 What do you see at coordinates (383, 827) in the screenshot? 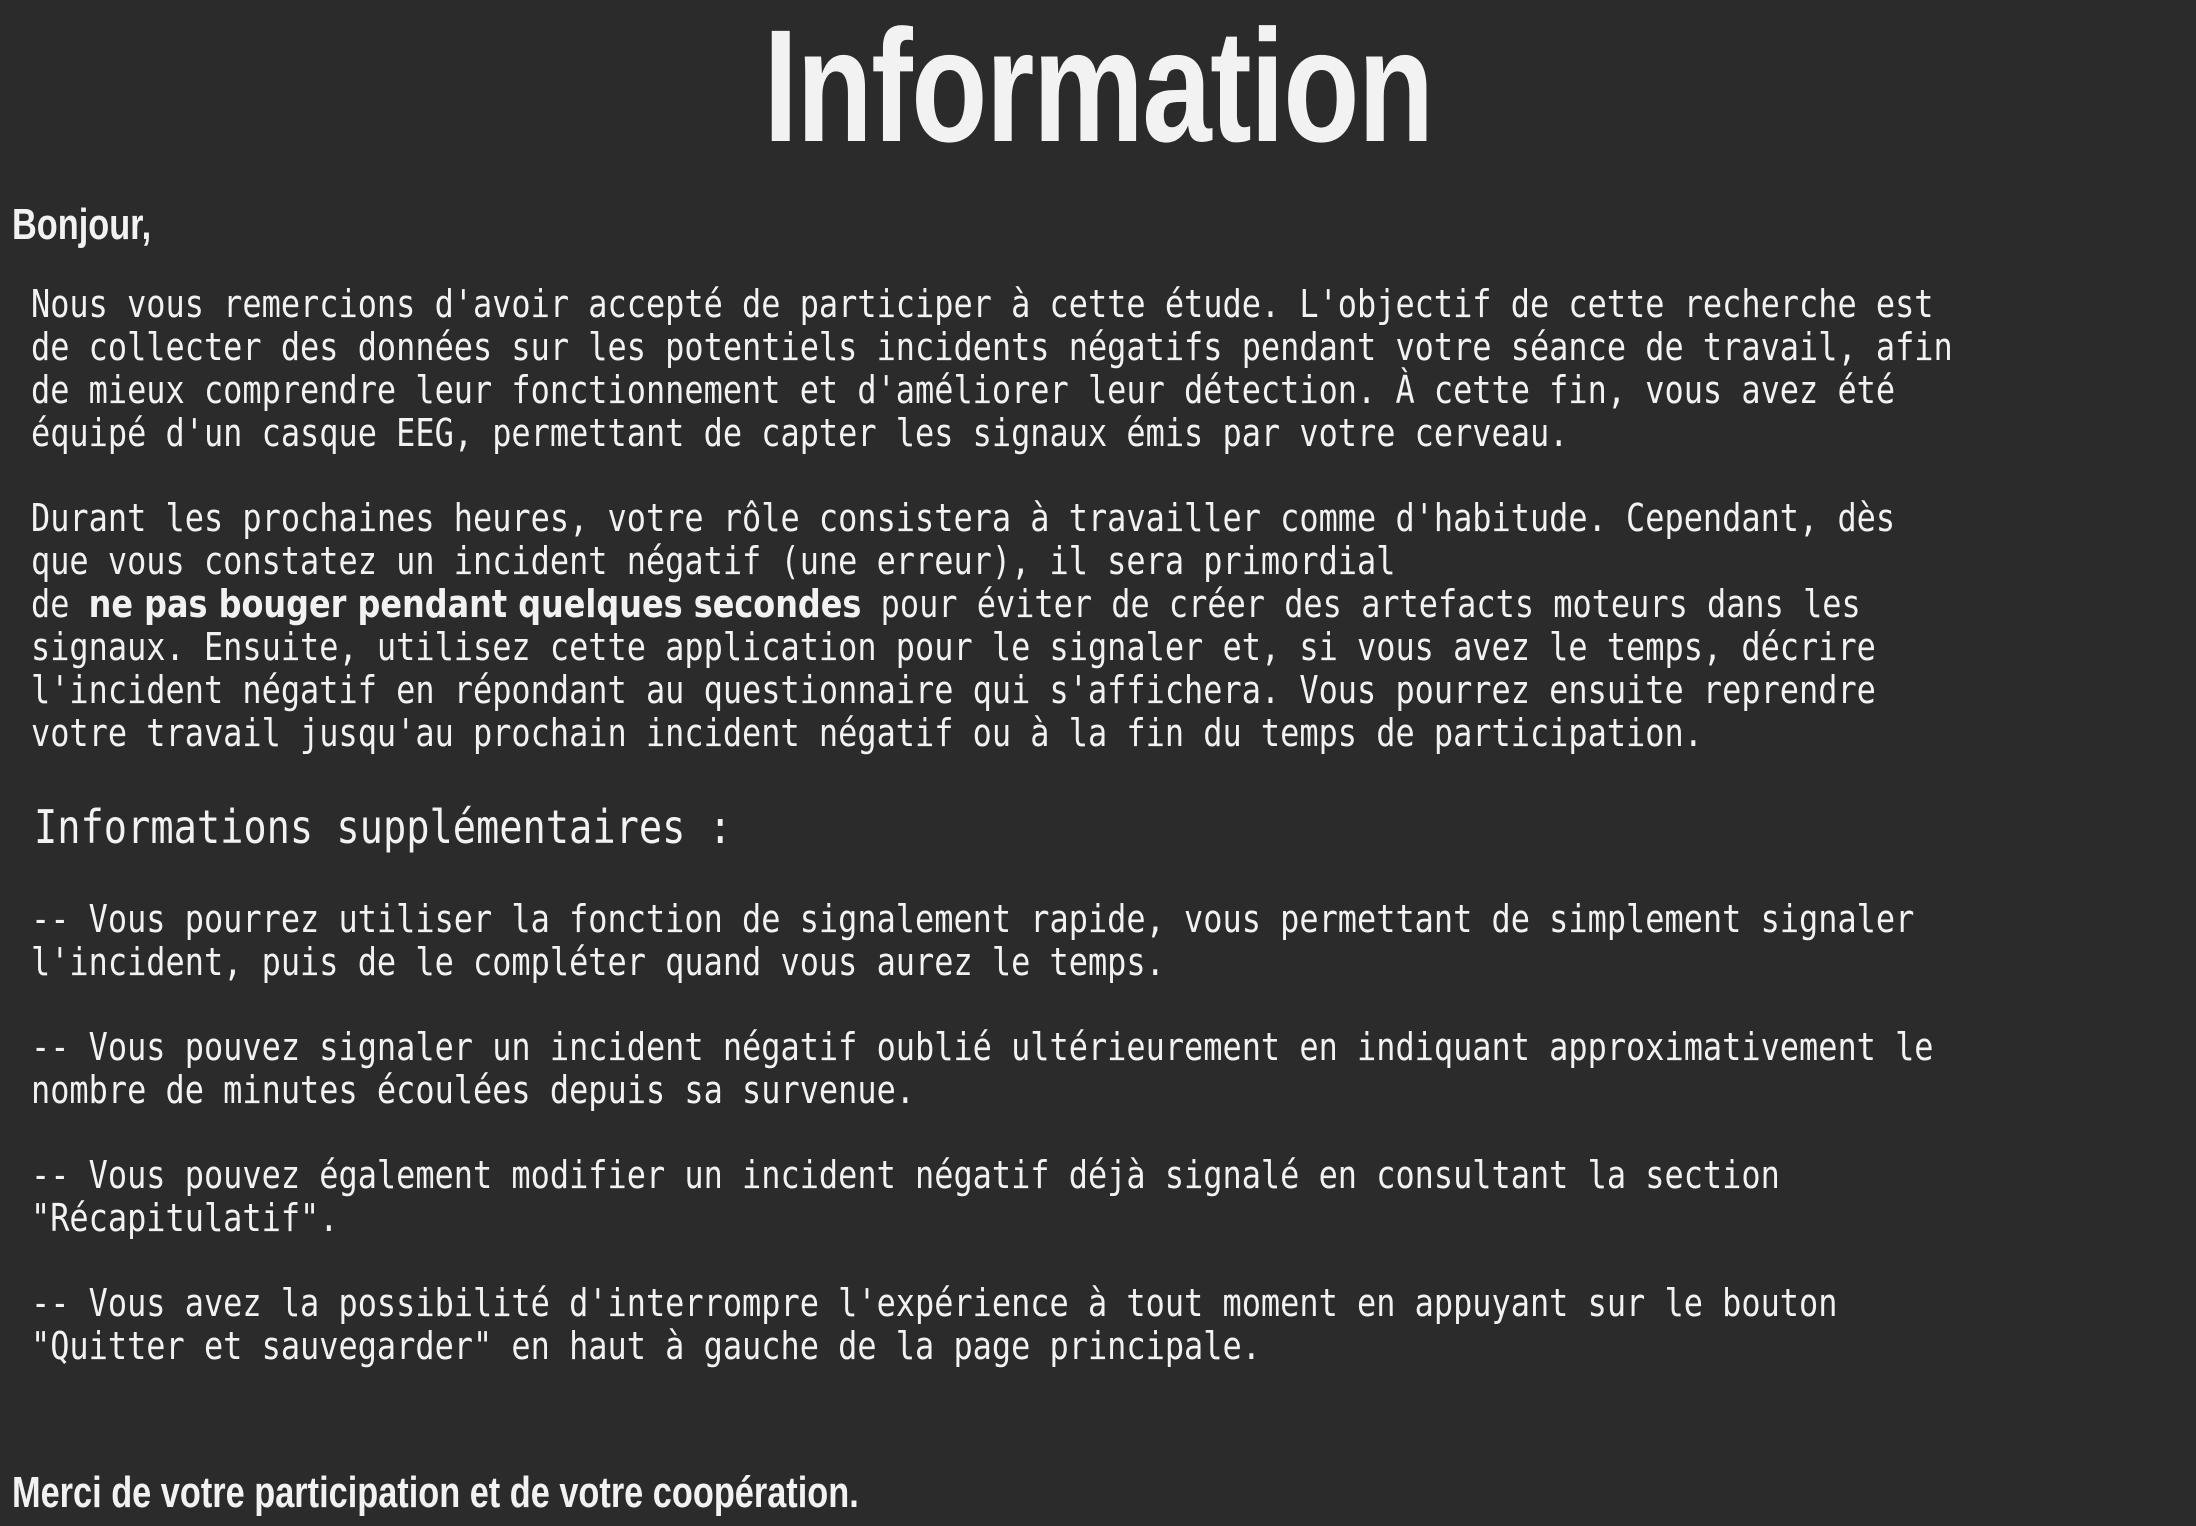
I see `section-heading: Informations supplémentaires :` at bounding box center [383, 827].